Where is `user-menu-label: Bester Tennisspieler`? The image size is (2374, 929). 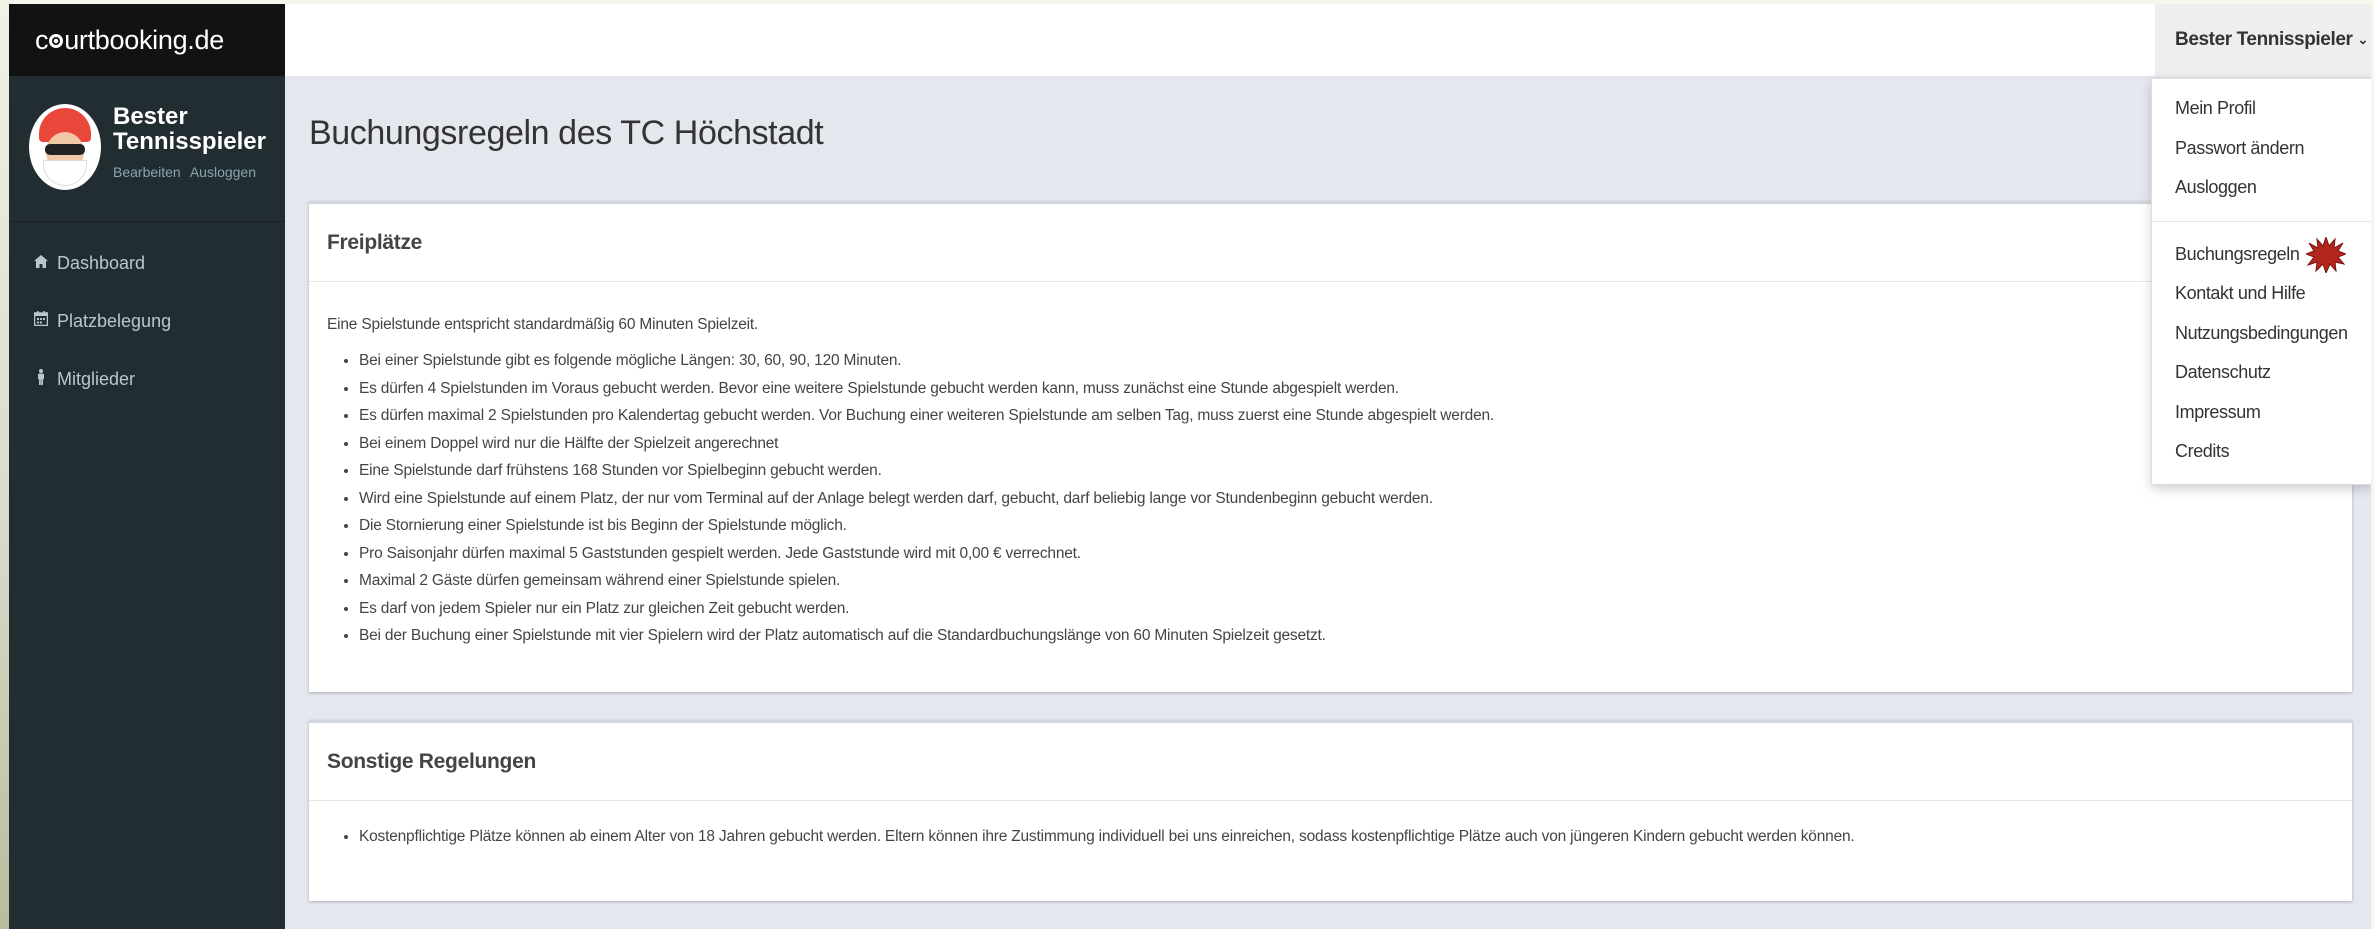
user-menu-label: Bester Tennisspieler is located at coordinates (2264, 39).